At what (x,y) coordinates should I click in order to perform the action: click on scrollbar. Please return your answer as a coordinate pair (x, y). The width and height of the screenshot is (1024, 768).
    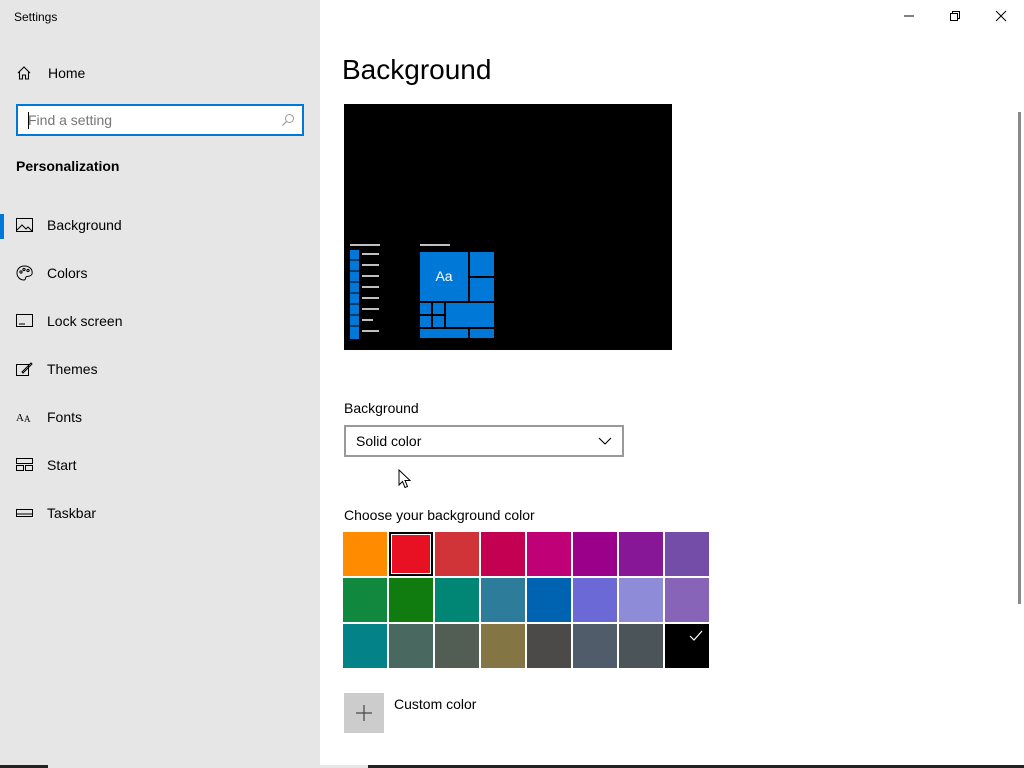
    Looking at the image, I should click on (1019, 358).